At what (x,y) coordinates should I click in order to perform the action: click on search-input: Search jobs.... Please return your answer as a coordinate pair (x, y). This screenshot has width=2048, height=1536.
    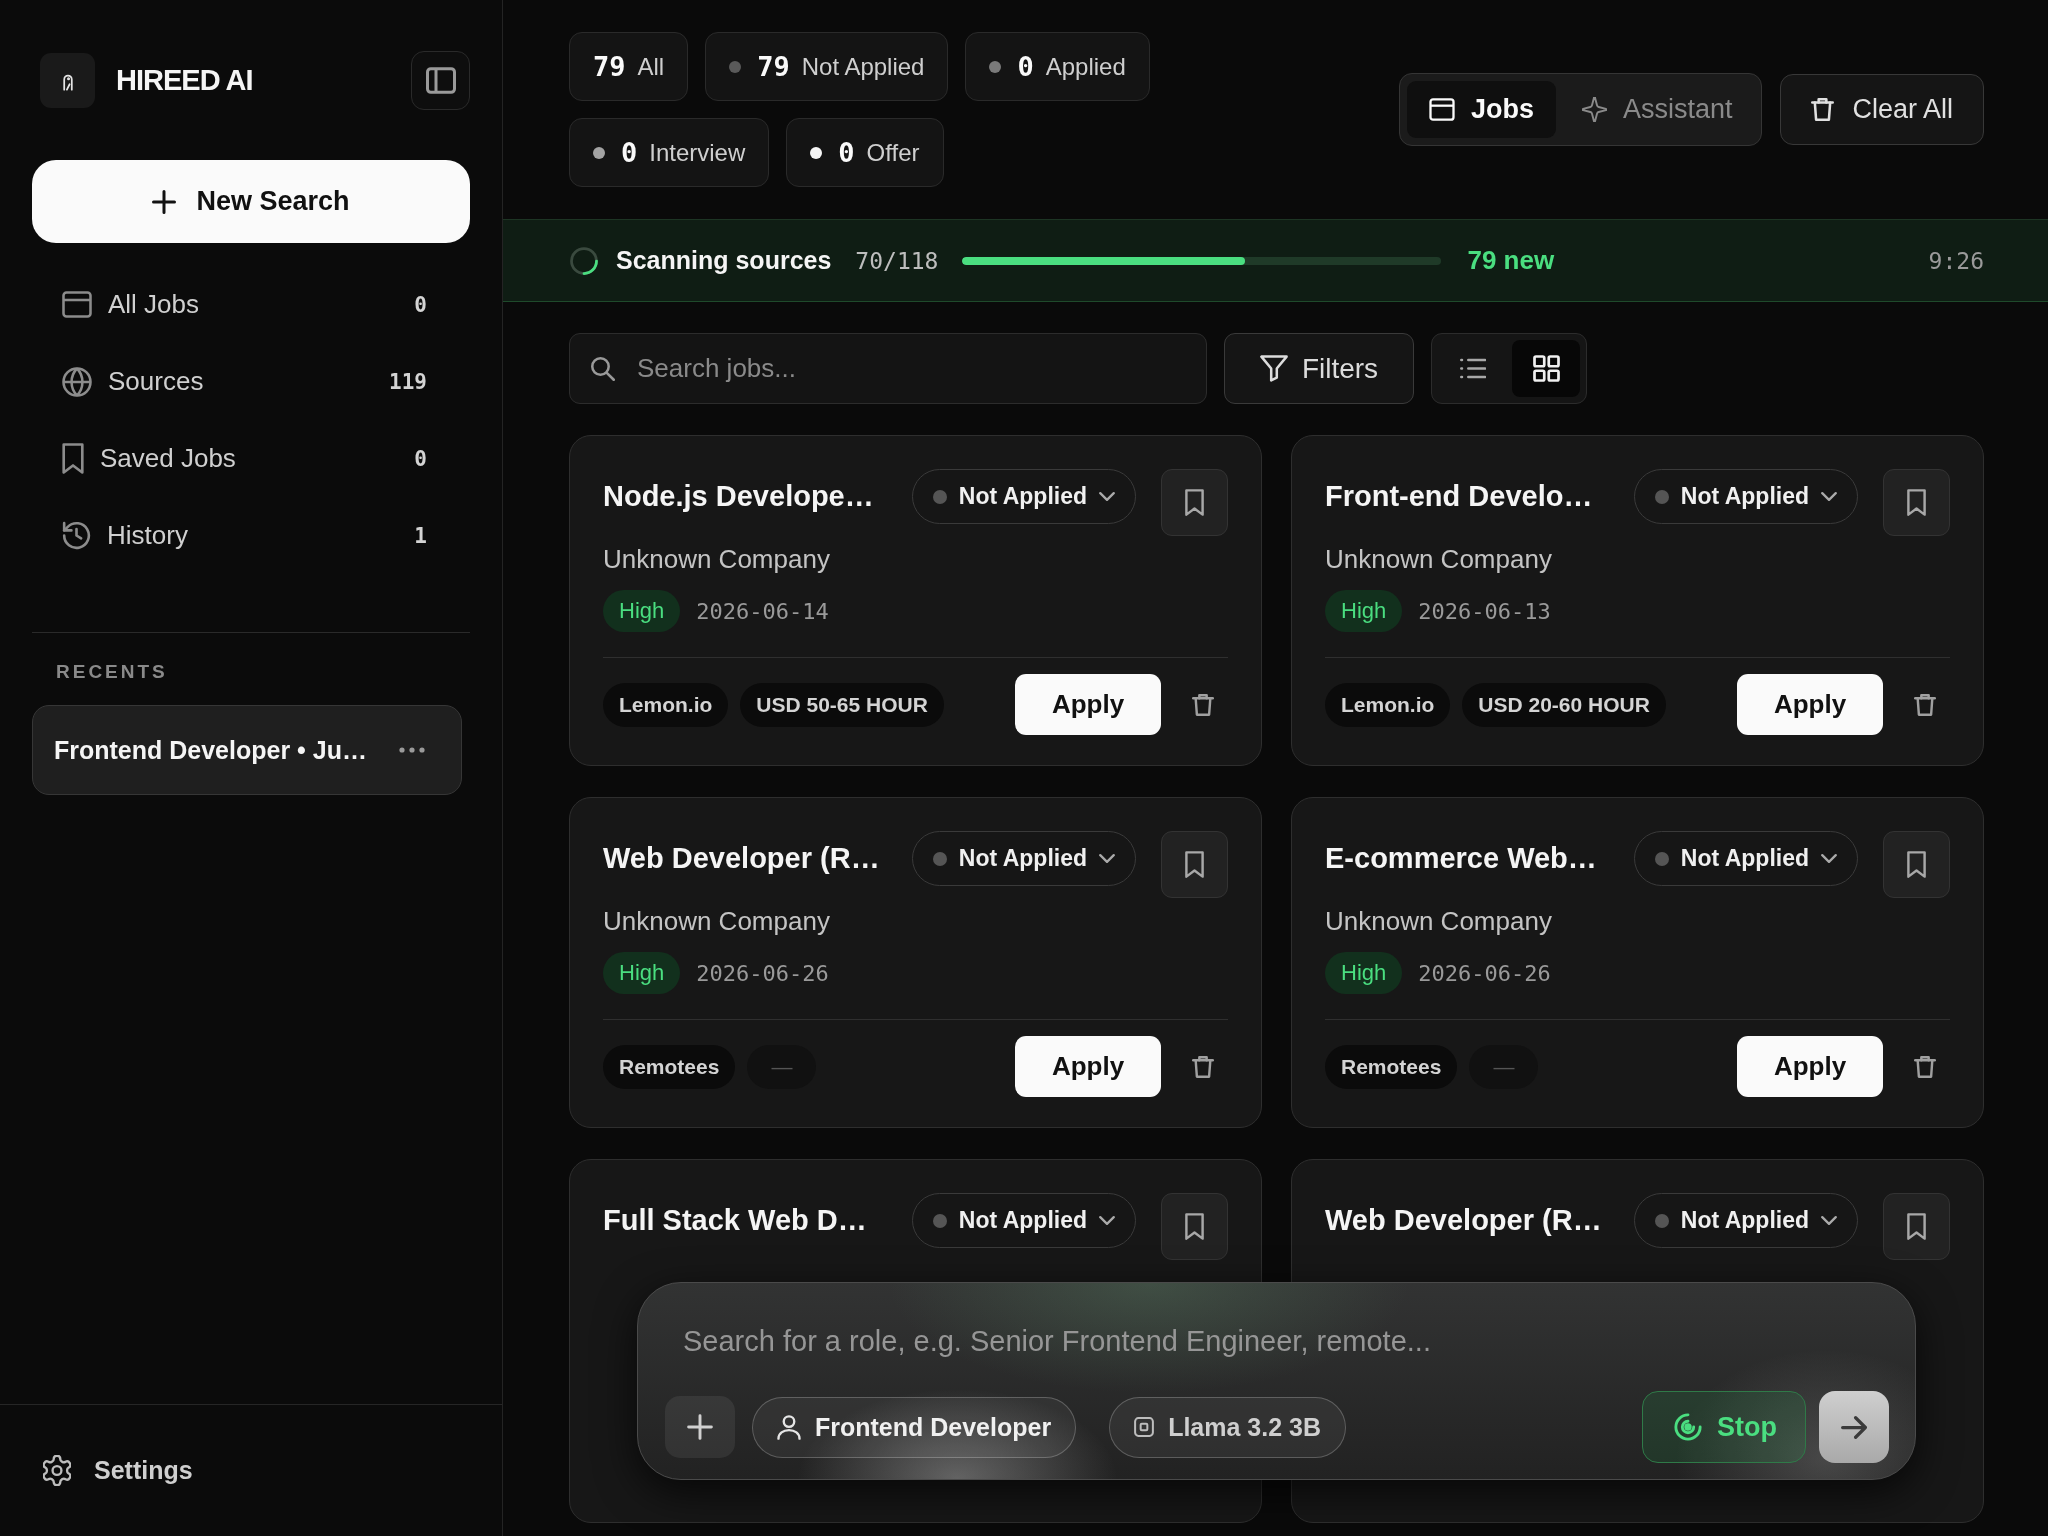
    Looking at the image, I should click on (921, 368).